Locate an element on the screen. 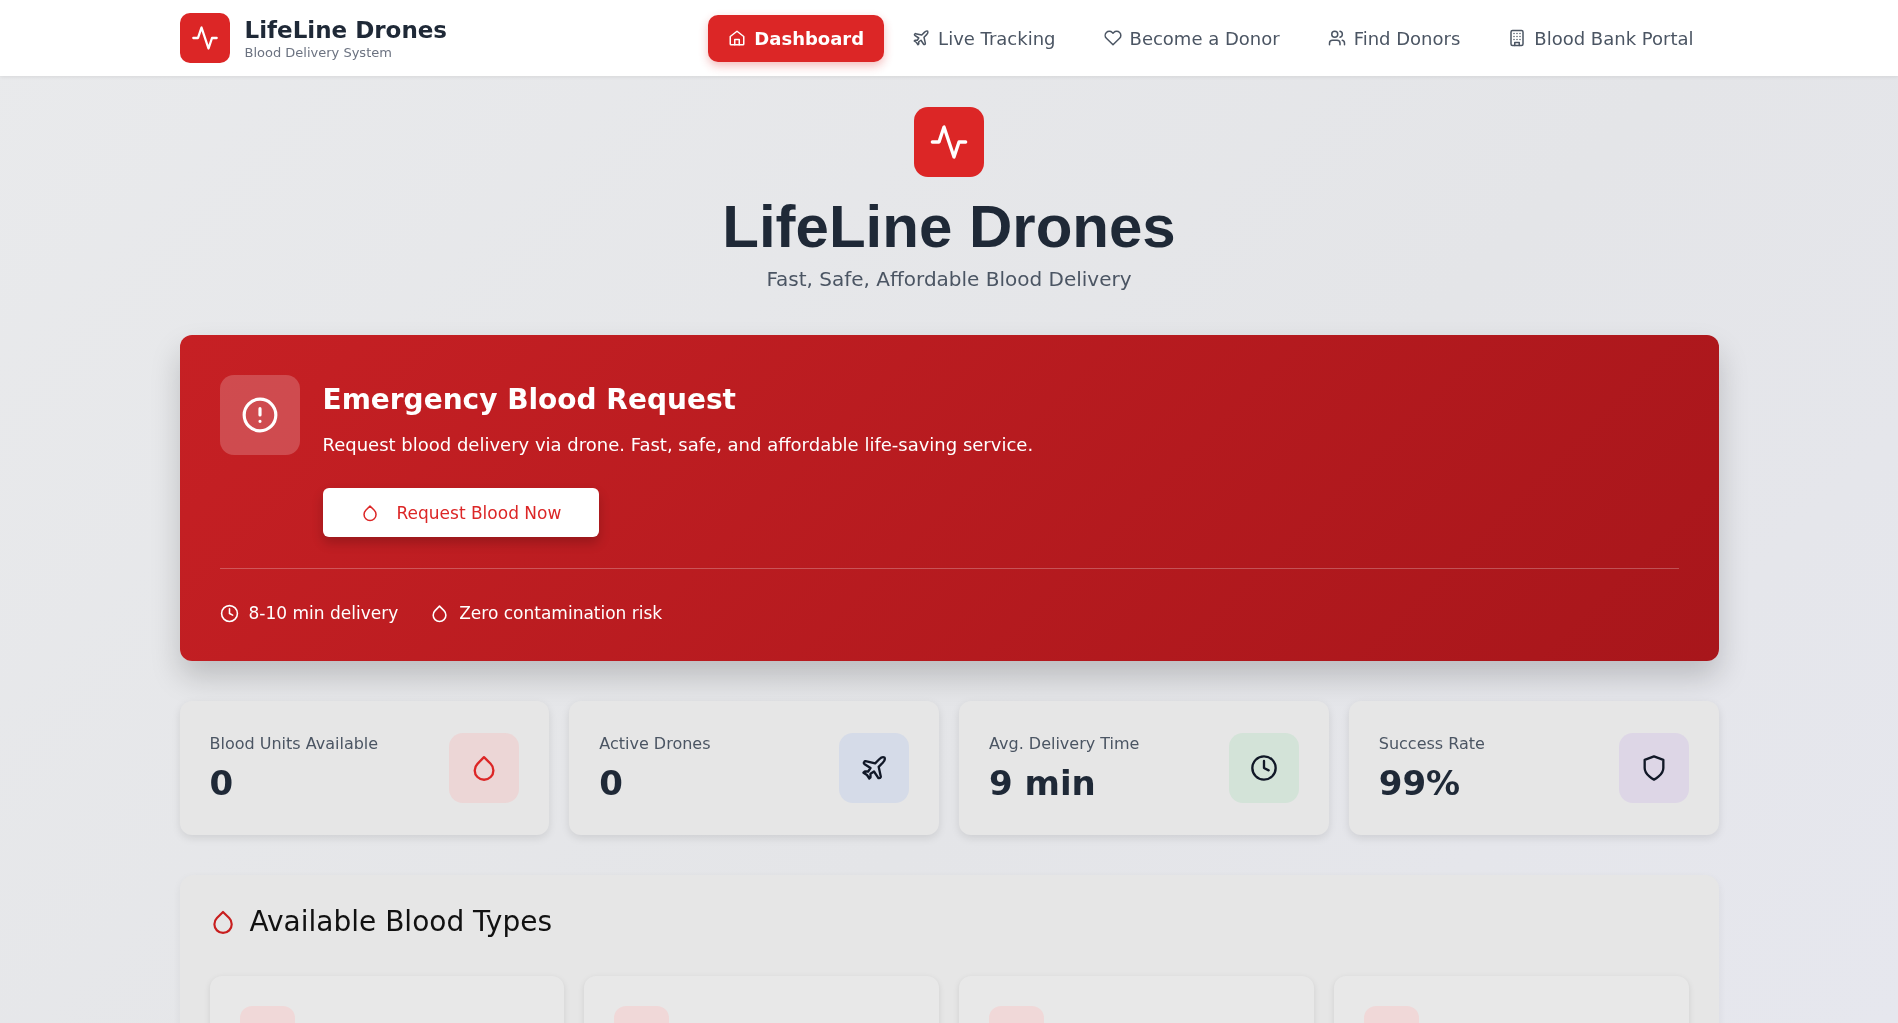 The image size is (1898, 1023). nav-tab: Find Donors is located at coordinates (1394, 38).